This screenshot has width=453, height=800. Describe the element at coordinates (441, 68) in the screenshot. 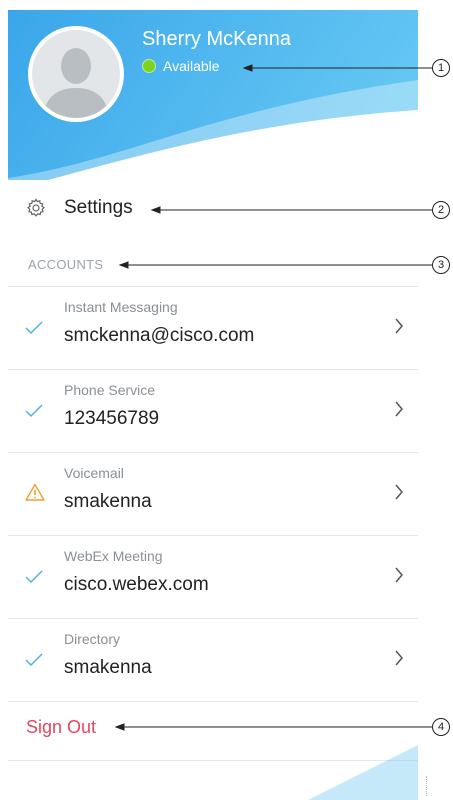

I see `callout-1: 1` at that location.